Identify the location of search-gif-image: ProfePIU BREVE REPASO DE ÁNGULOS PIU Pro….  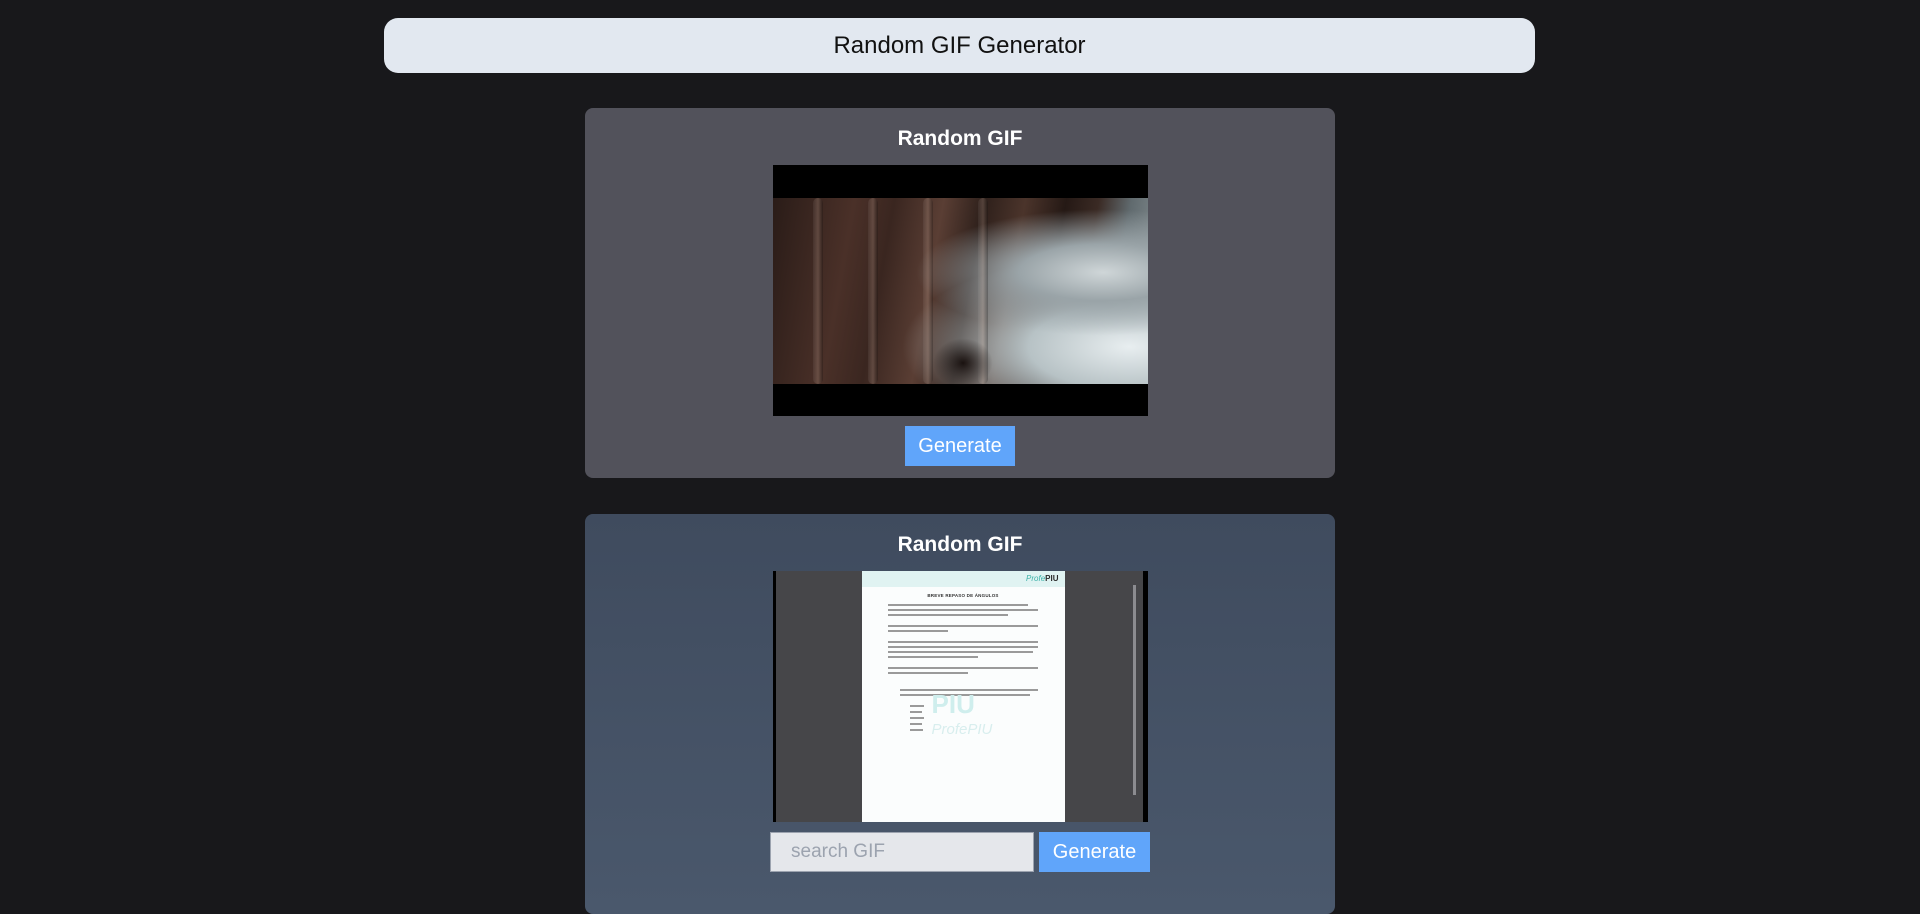
(960, 696).